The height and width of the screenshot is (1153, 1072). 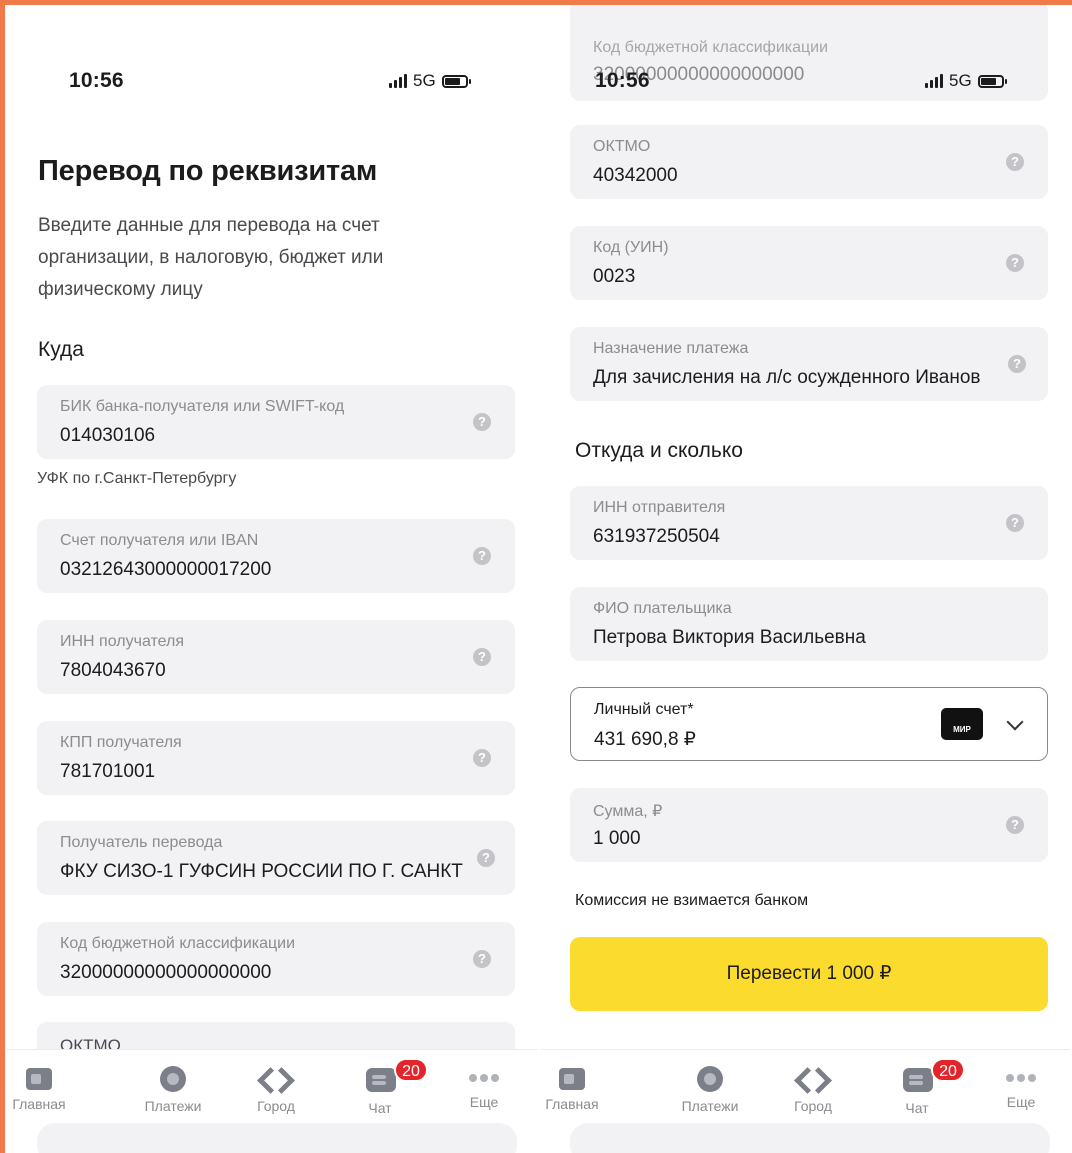 What do you see at coordinates (1015, 722) in the screenshot?
I see `chevron-down-icon` at bounding box center [1015, 722].